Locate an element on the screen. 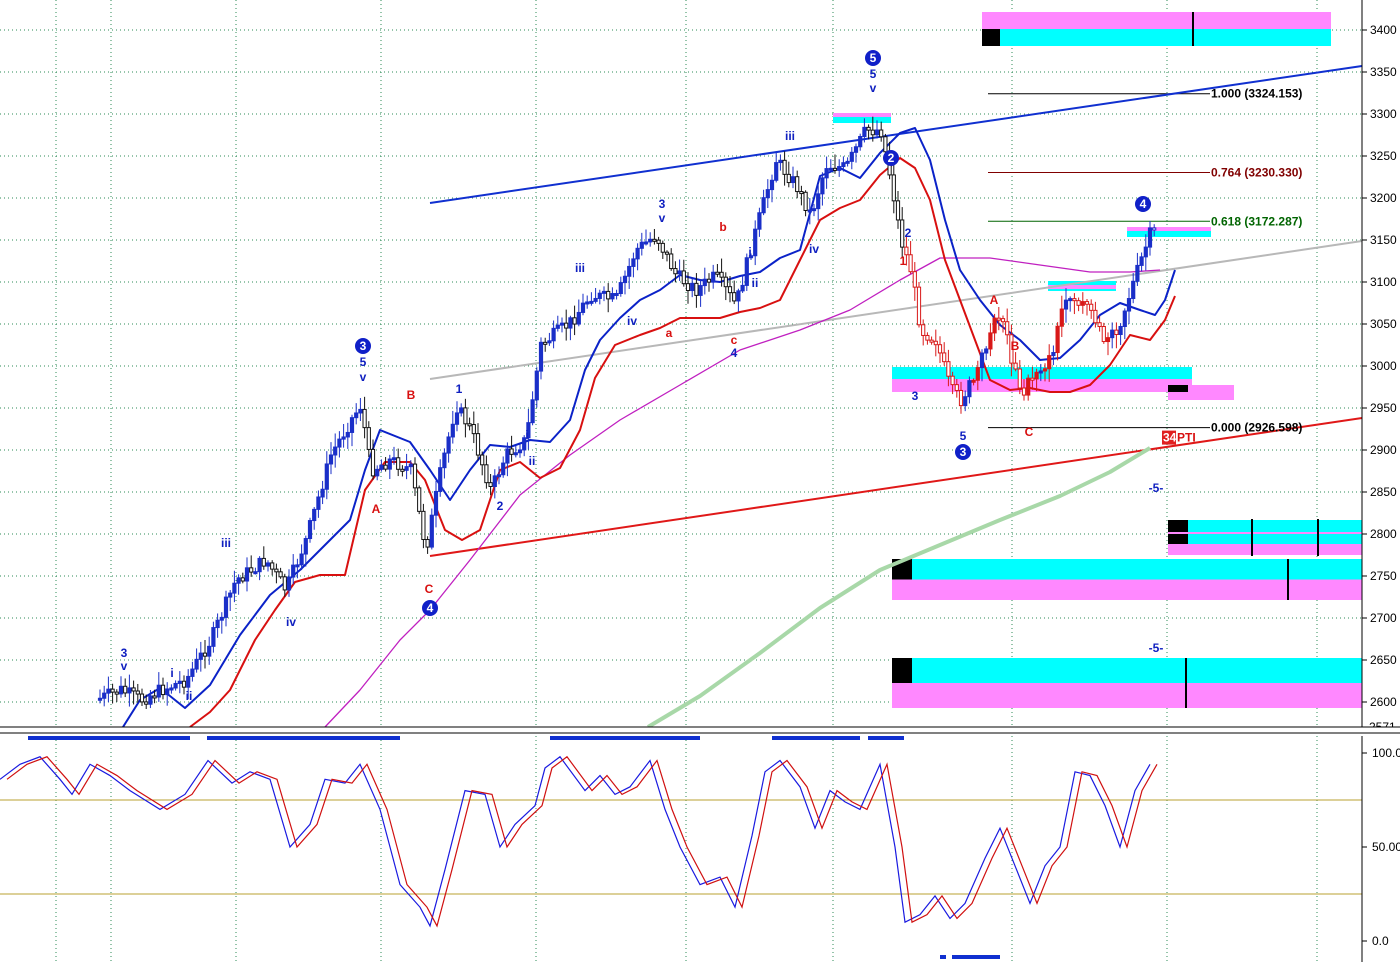  price-tick-label: 2900 is located at coordinates (1383, 450).